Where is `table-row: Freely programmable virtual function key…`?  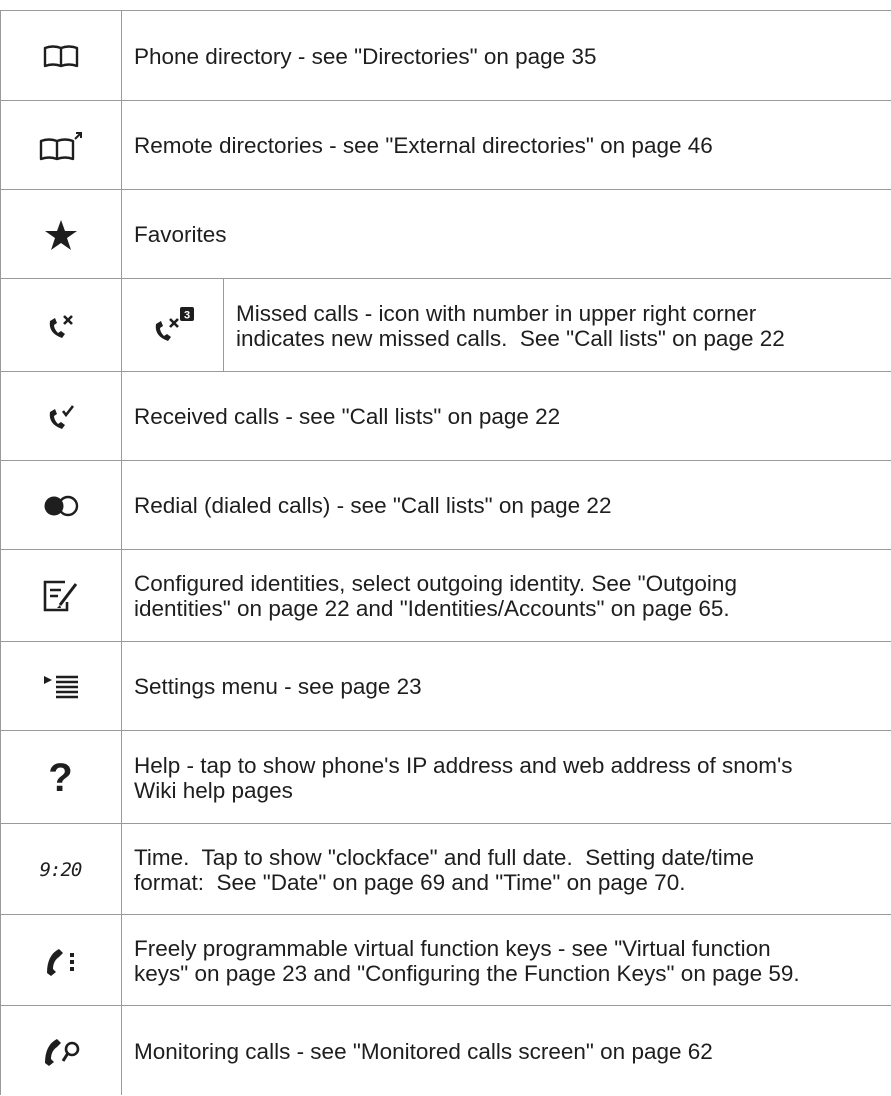
table-row: Freely programmable virtual function key… is located at coordinates (445, 960).